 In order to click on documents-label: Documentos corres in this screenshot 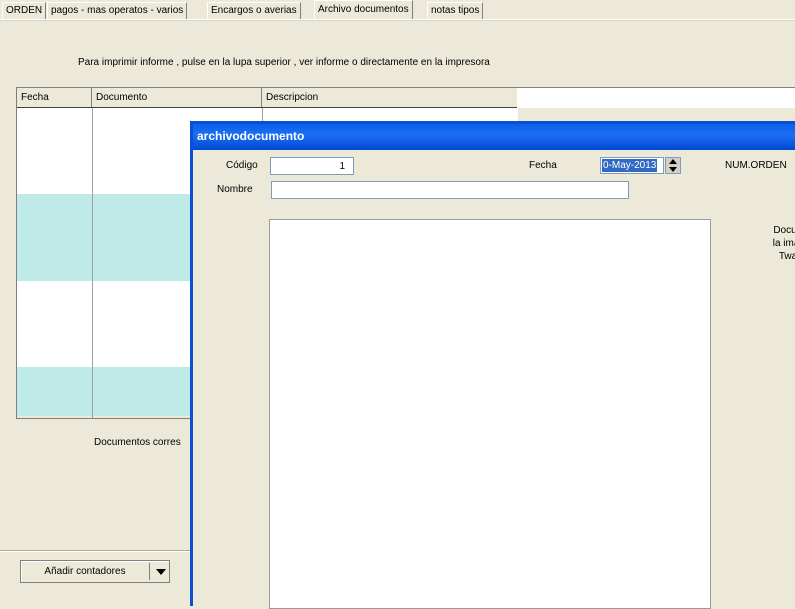, I will do `click(137, 442)`.